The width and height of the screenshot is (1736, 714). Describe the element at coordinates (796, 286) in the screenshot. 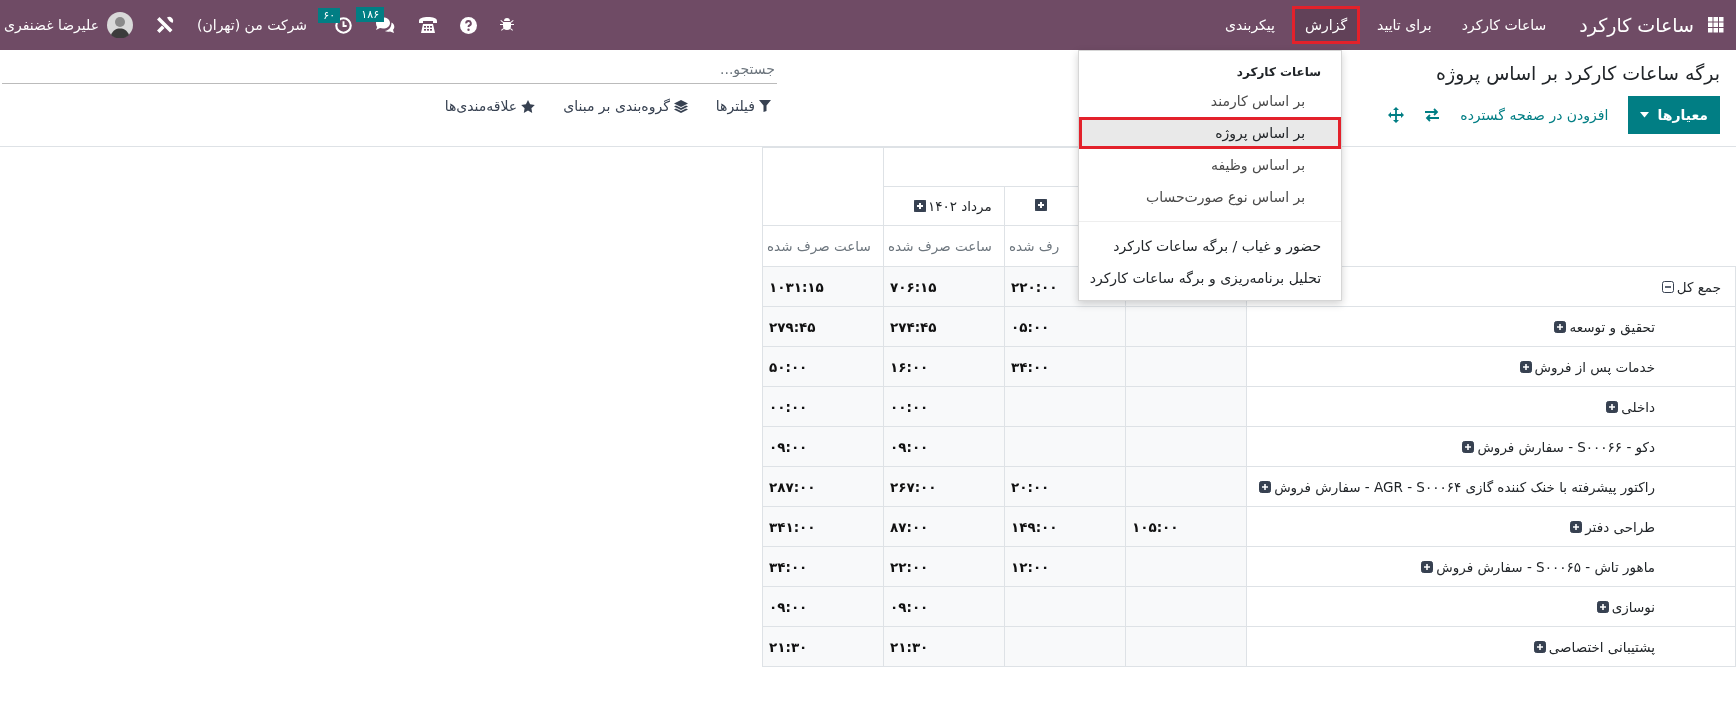

I see `table-cell: ۱۰۳۱:۱۵` at that location.